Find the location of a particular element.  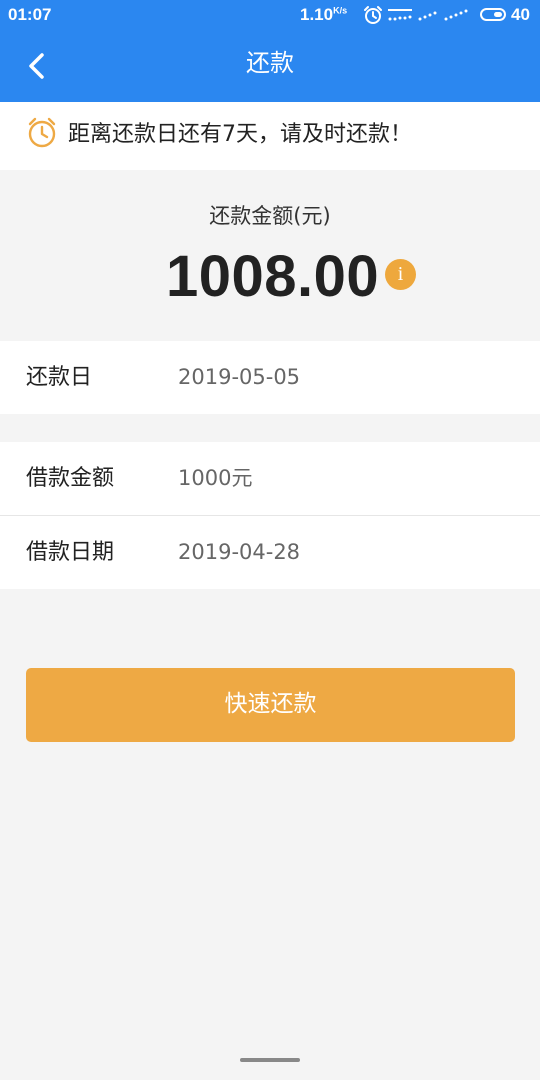

back-button is located at coordinates (38, 66).